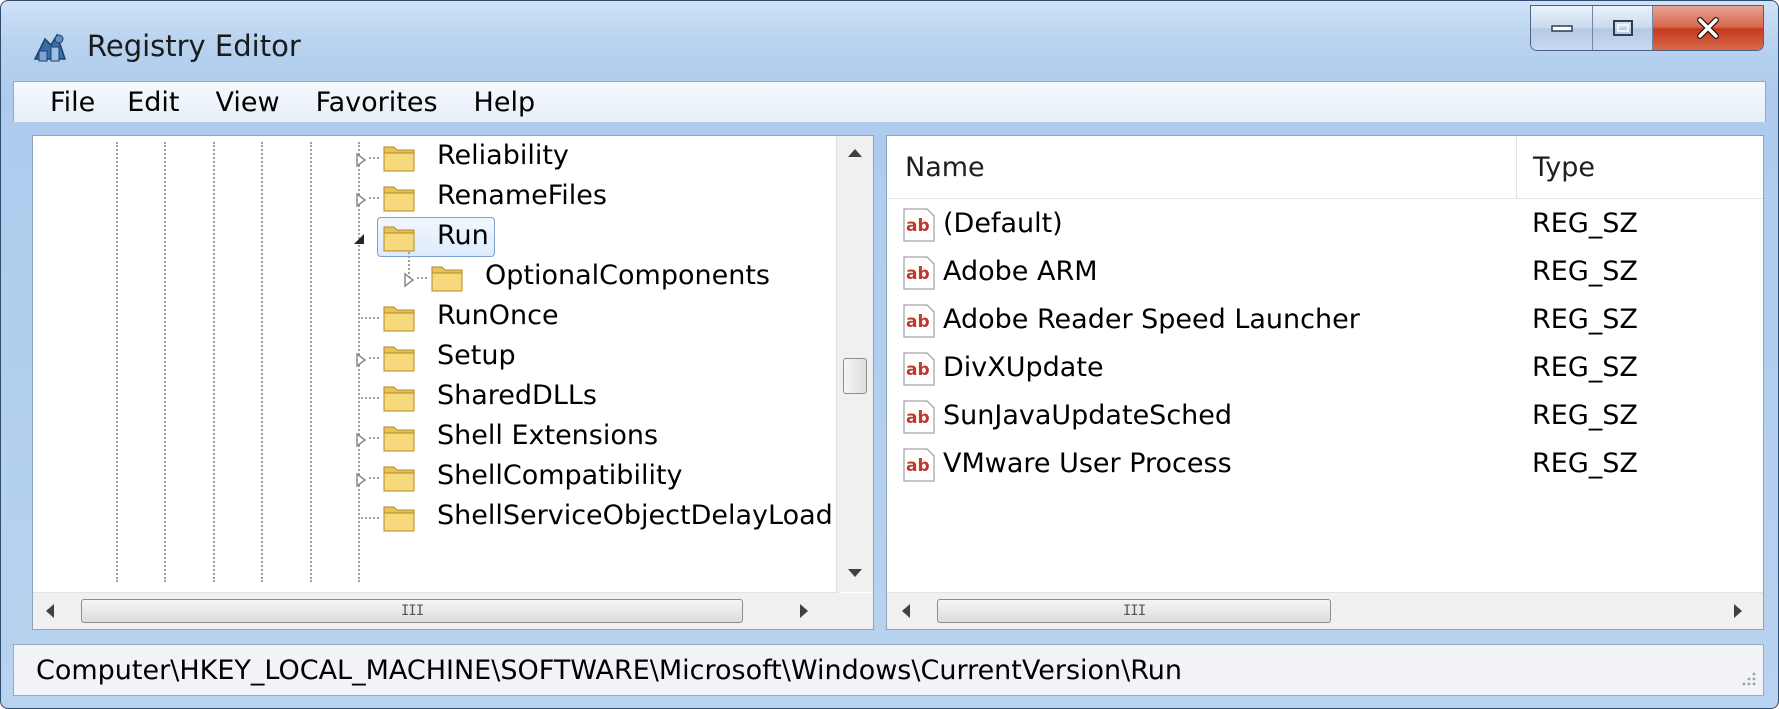 This screenshot has height=709, width=1779. I want to click on column-header-label: Name, so click(945, 167).